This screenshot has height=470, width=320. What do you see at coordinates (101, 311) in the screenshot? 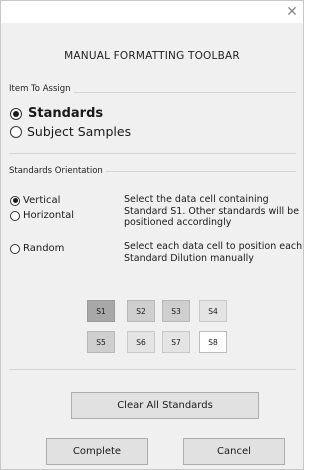
I see `standard-s1-button: S1` at bounding box center [101, 311].